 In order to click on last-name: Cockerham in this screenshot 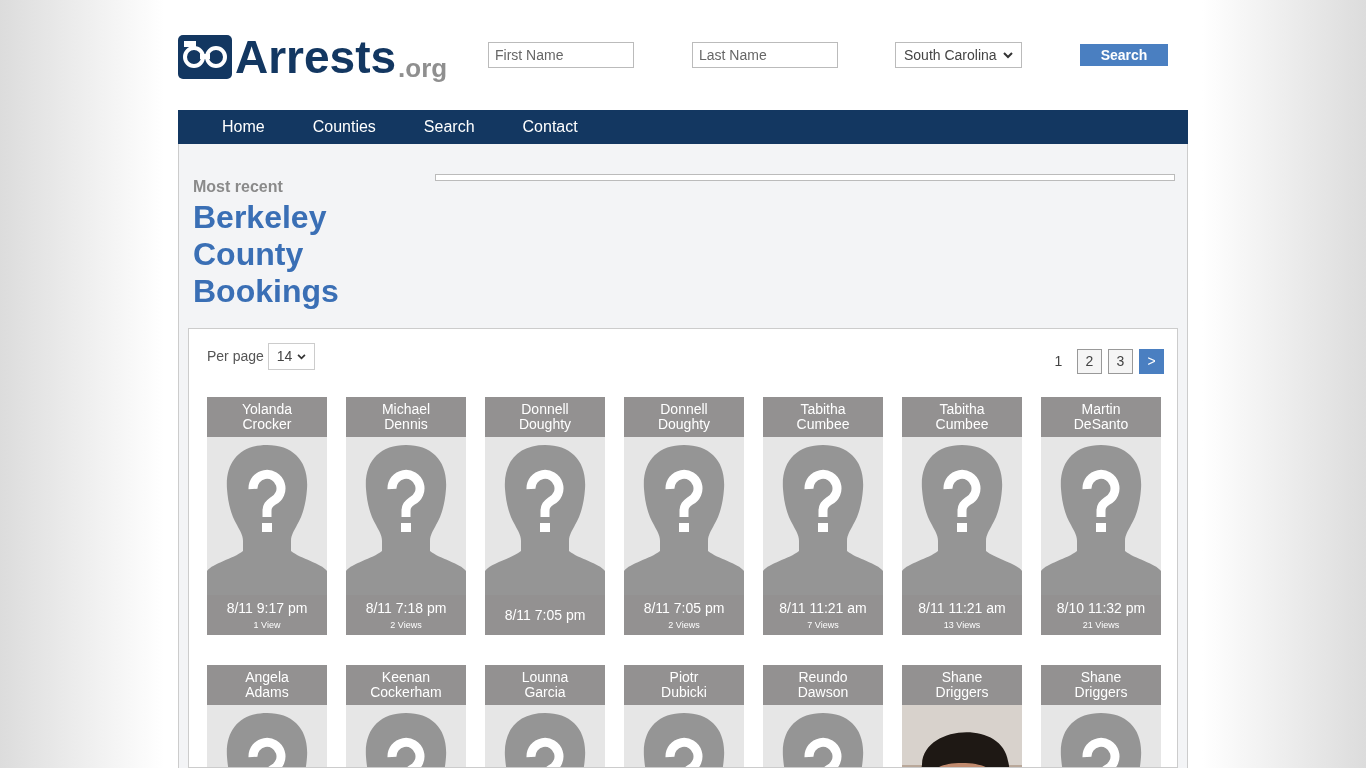, I will do `click(406, 692)`.